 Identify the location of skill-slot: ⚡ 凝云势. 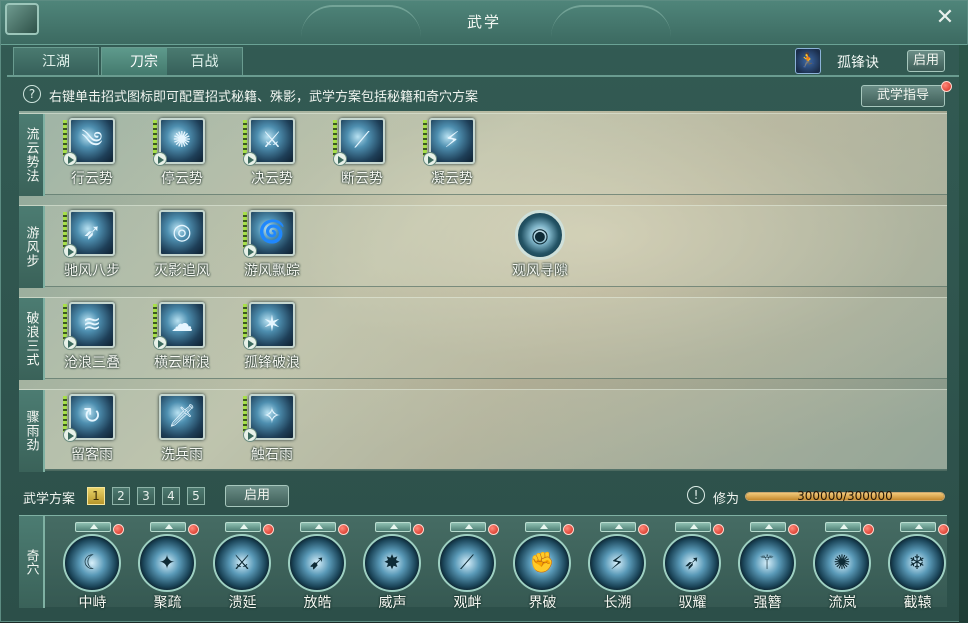
(447, 153).